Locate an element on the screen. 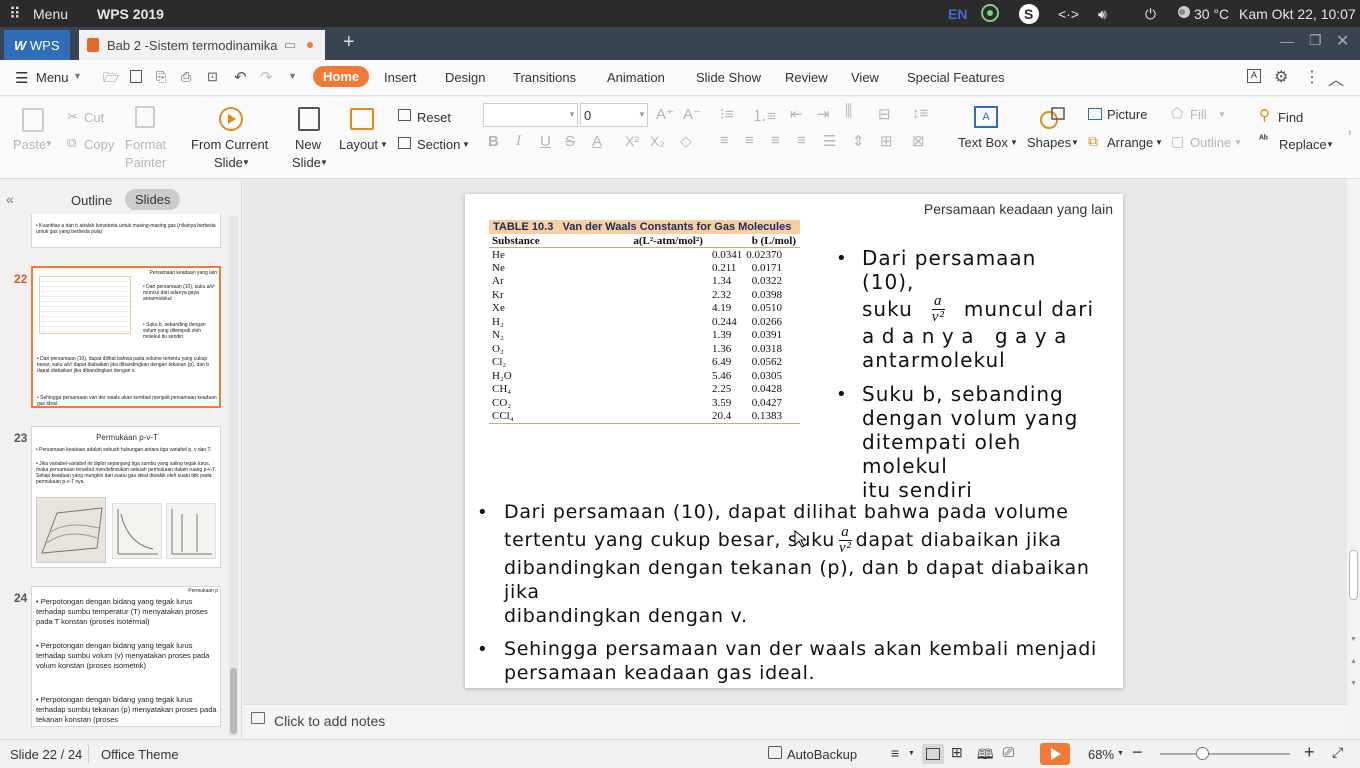  paragraph-spacing-icon: ⇕ is located at coordinates (858, 141).